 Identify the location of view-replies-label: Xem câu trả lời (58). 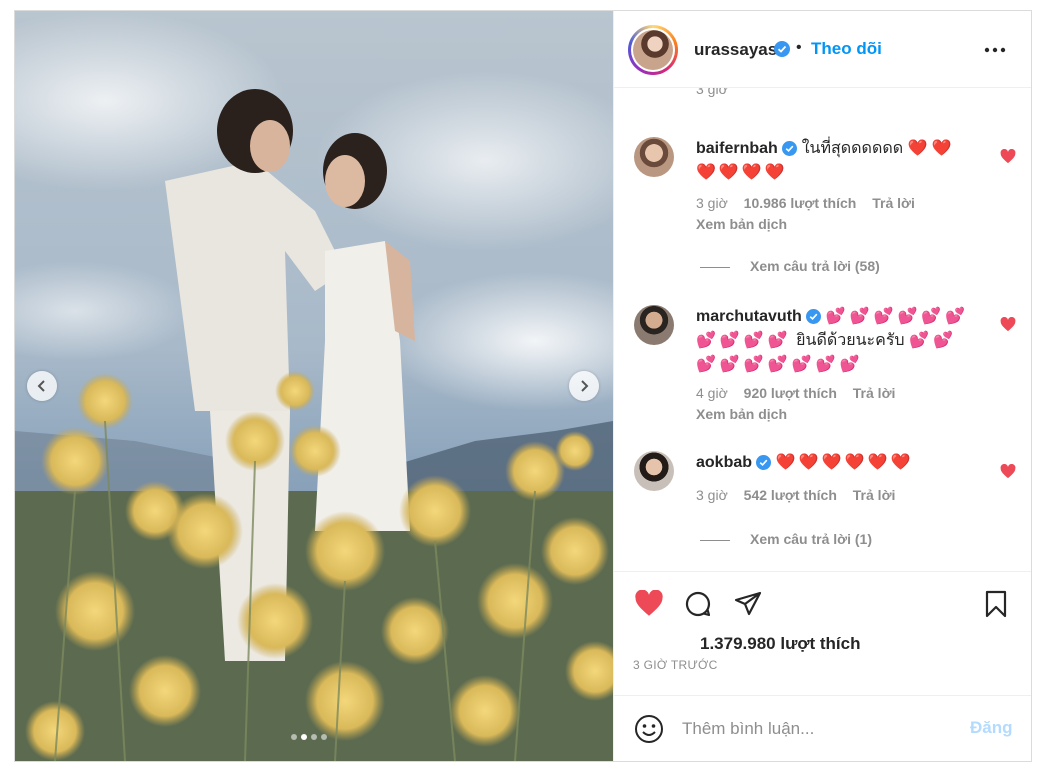
(815, 266).